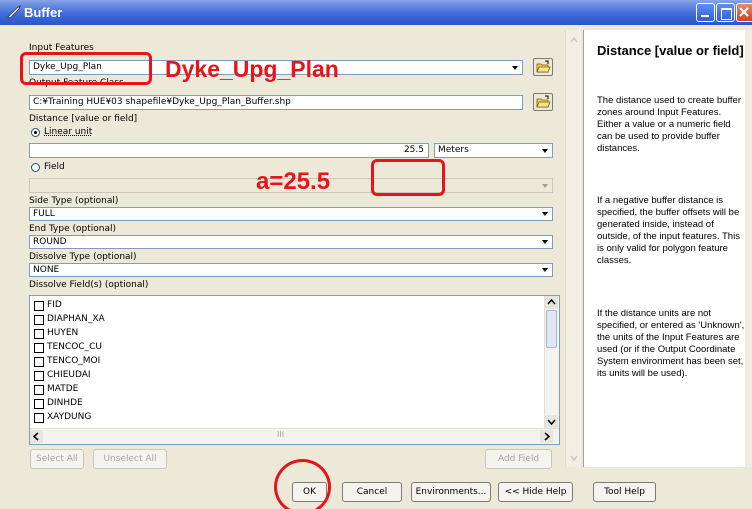  I want to click on side-type-label: Side Type (optional), so click(74, 201).